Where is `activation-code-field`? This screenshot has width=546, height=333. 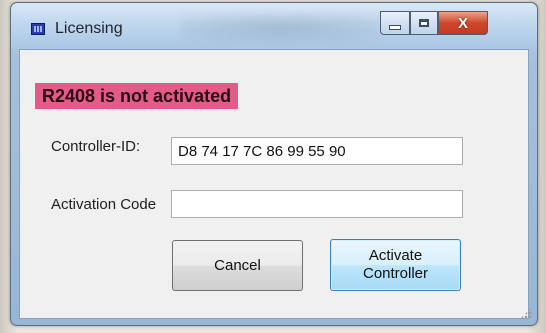
activation-code-field is located at coordinates (317, 204).